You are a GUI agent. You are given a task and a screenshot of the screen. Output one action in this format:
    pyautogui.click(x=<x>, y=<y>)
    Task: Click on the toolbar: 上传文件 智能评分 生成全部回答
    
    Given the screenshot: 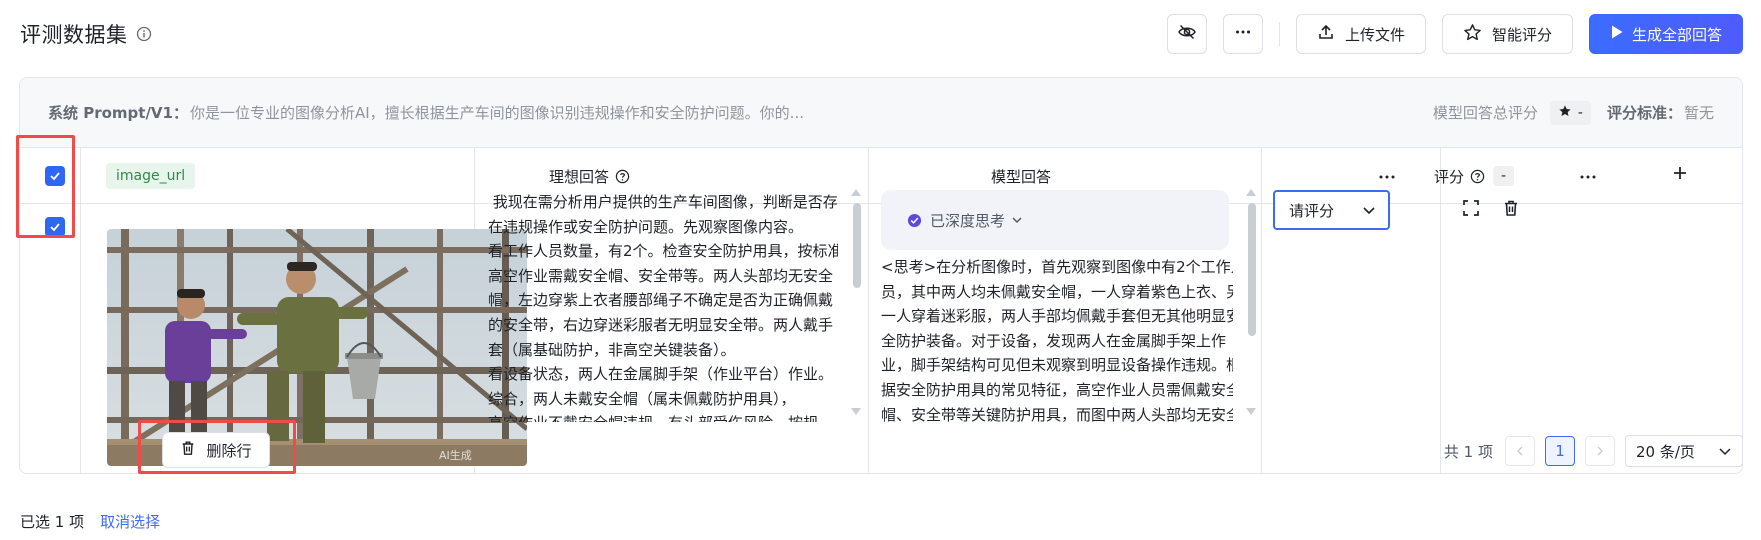 What is the action you would take?
    pyautogui.click(x=1447, y=34)
    